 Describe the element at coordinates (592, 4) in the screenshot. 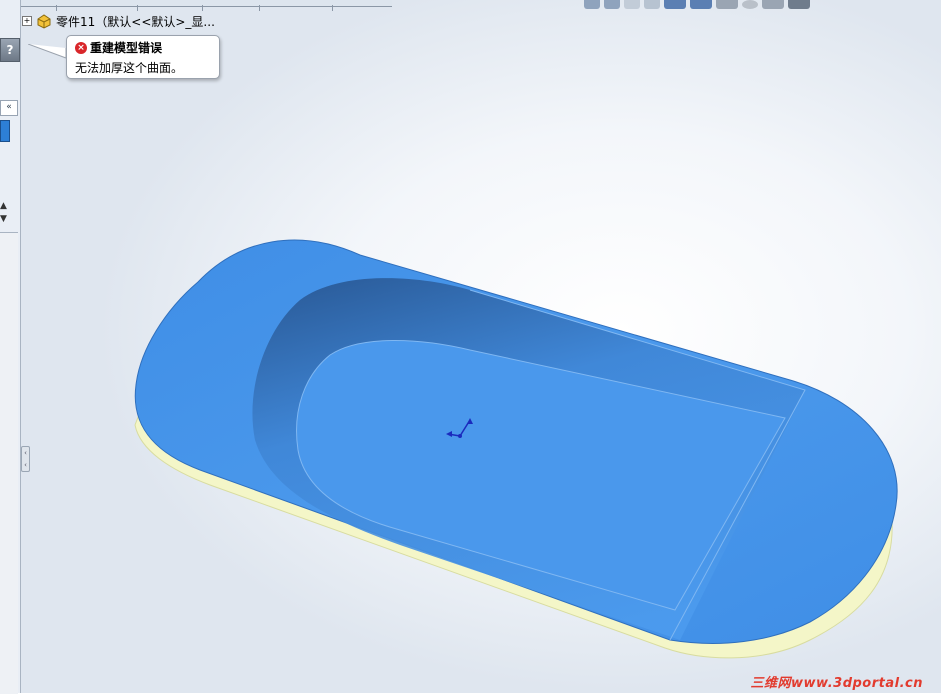

I see `zoom-to-fit-icon` at that location.